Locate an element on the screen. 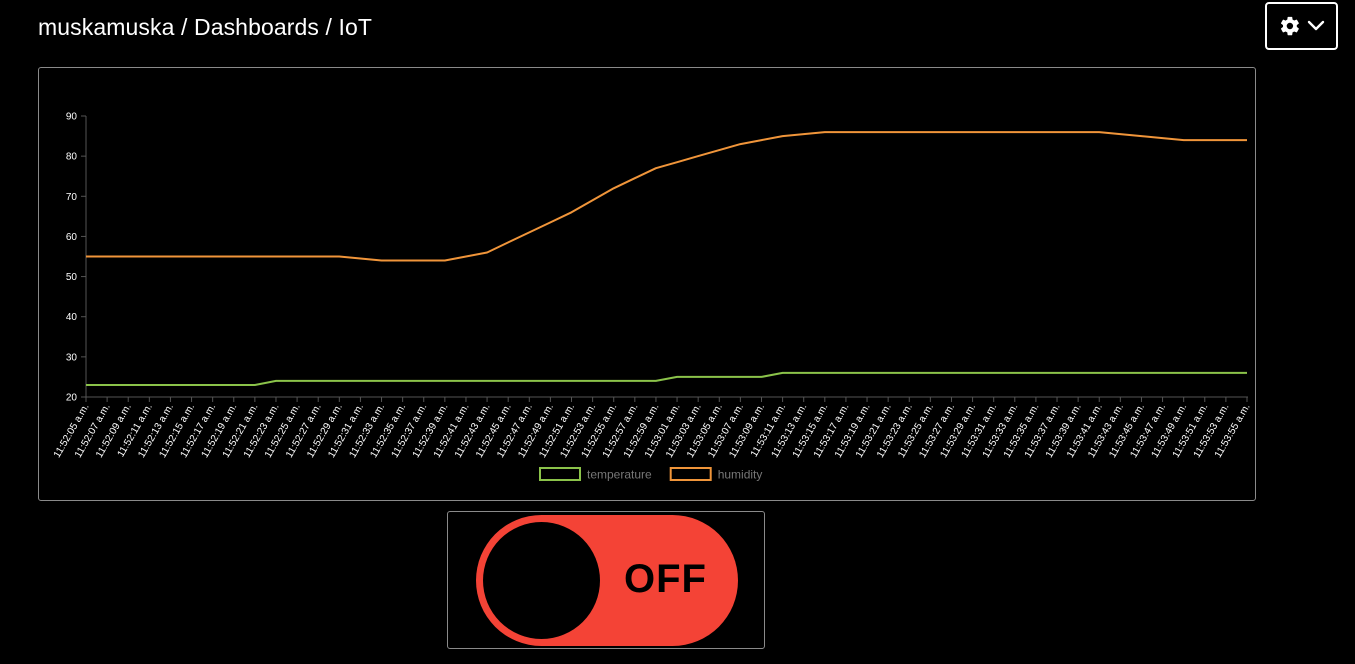 The height and width of the screenshot is (664, 1355). legend-swatch-humidity is located at coordinates (690, 474).